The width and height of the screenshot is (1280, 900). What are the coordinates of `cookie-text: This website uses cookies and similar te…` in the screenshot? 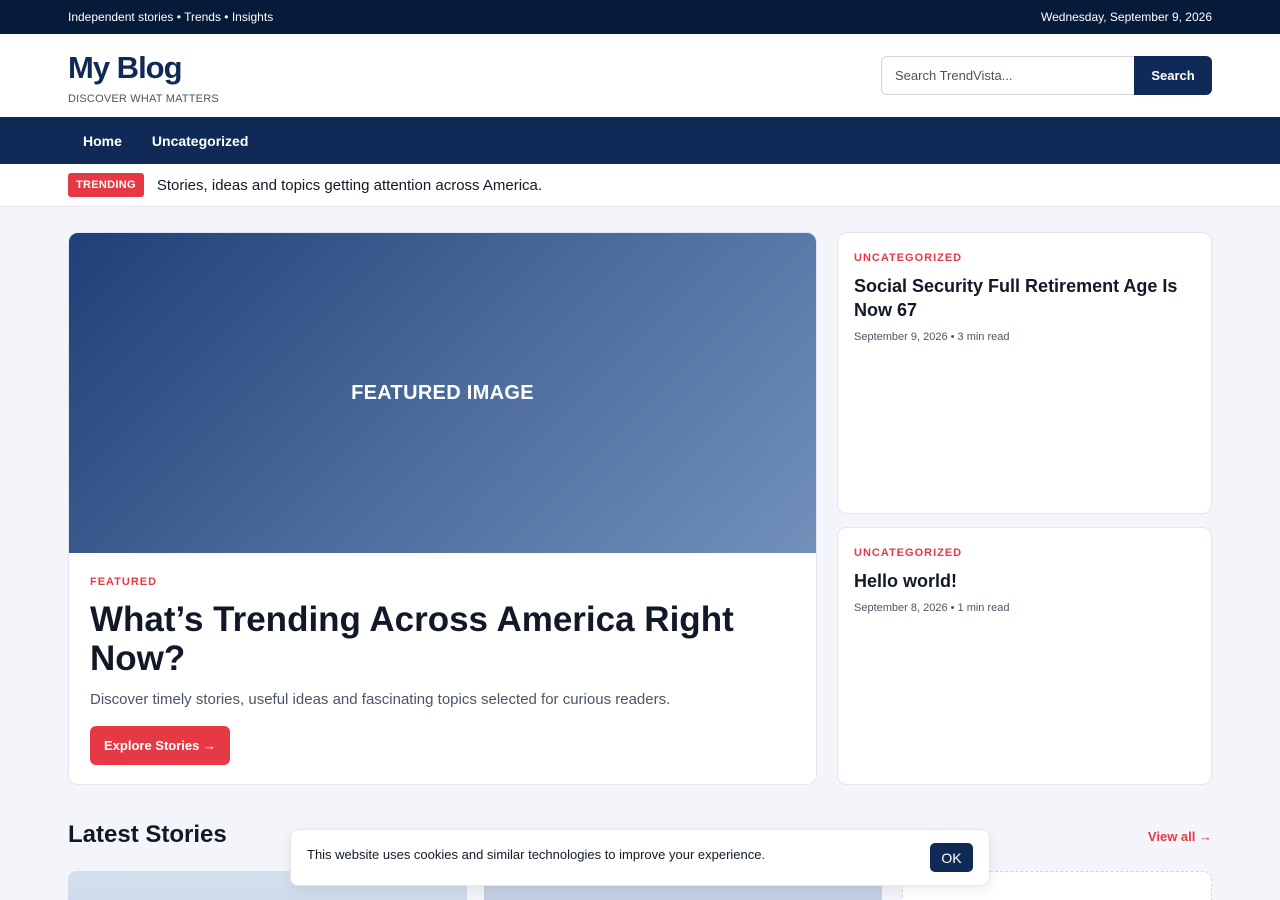 It's located at (536, 854).